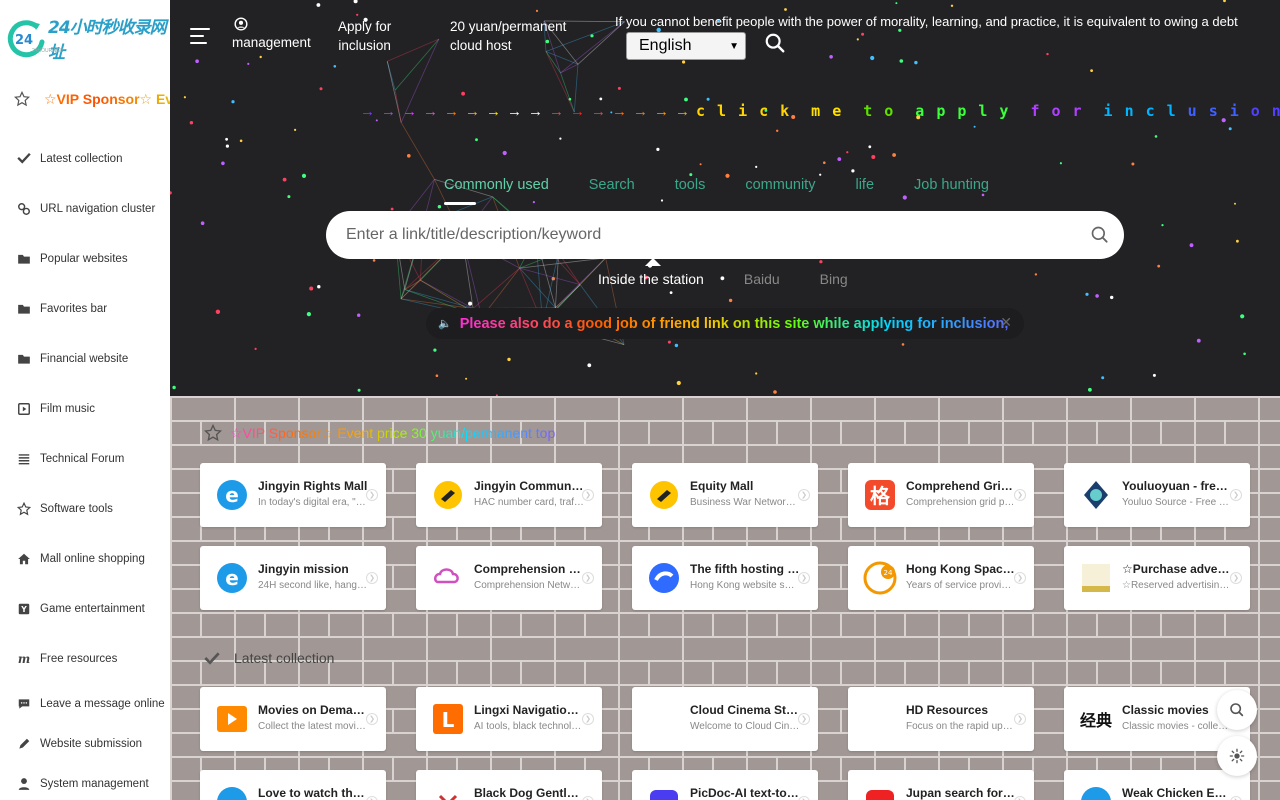 The width and height of the screenshot is (1280, 800). I want to click on site-card: Equity Mall Business War Network… ❯, so click(725, 495).